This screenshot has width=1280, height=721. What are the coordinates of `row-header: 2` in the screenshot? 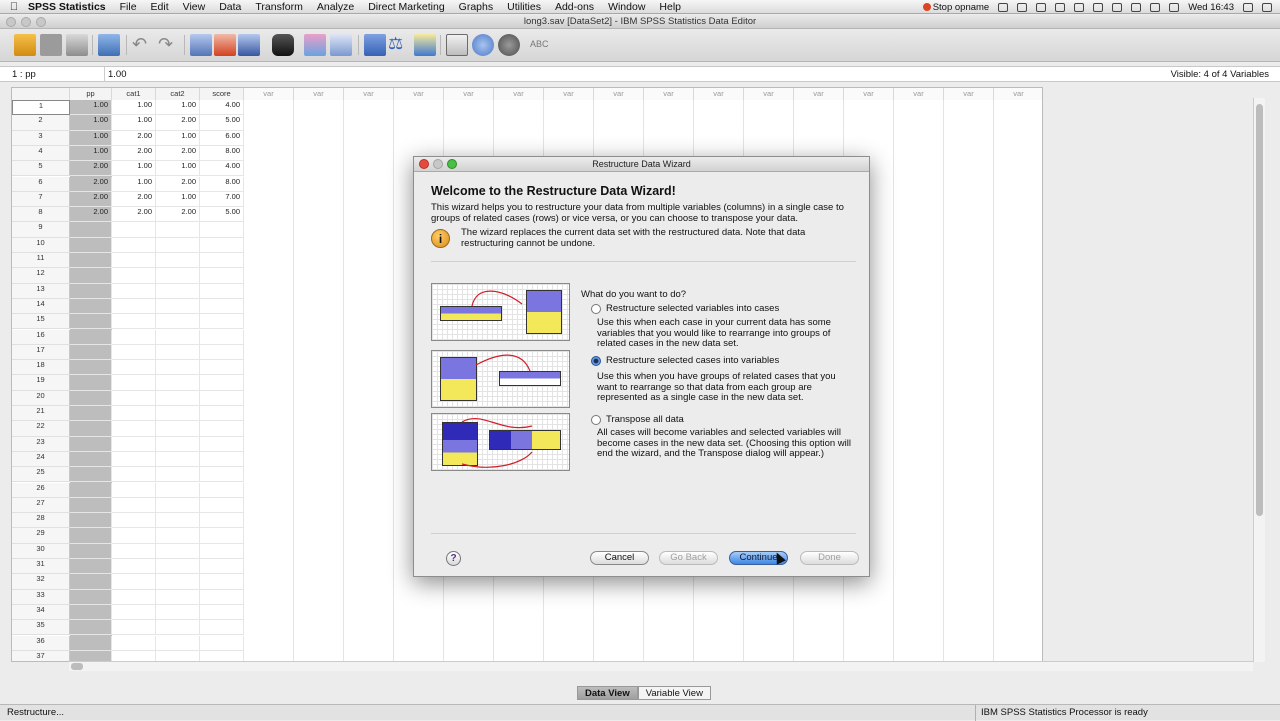 It's located at (41, 123).